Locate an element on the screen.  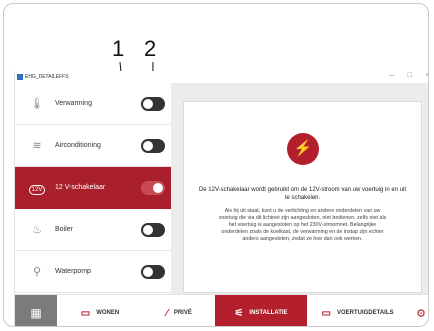
nav-label: WONEN is located at coordinates (108, 313).